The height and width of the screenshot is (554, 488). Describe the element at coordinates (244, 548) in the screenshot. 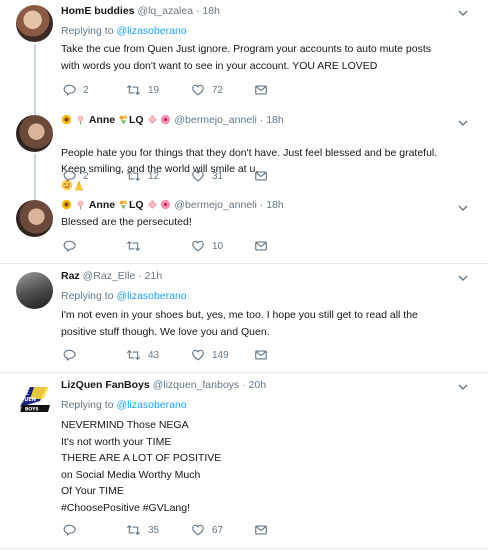

I see `tweet-divider` at that location.